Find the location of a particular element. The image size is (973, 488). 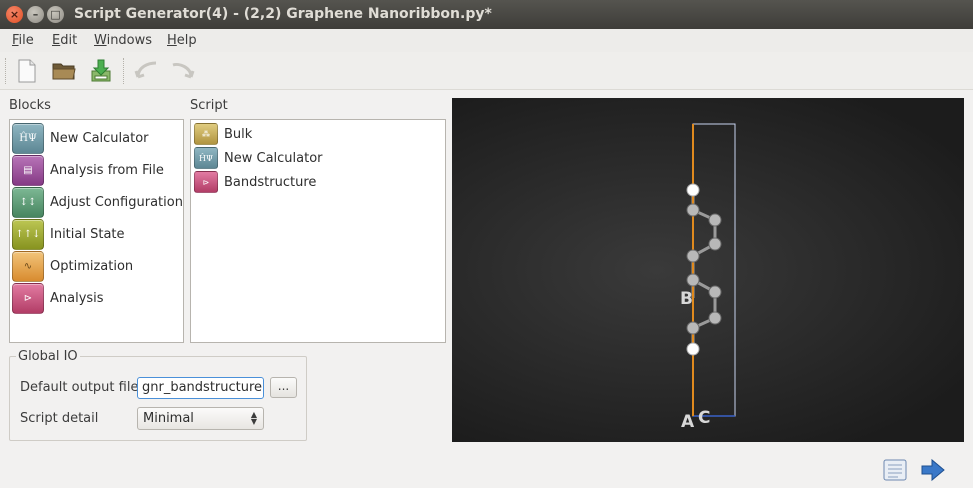

menu-help-mnemonic: H is located at coordinates (172, 40).